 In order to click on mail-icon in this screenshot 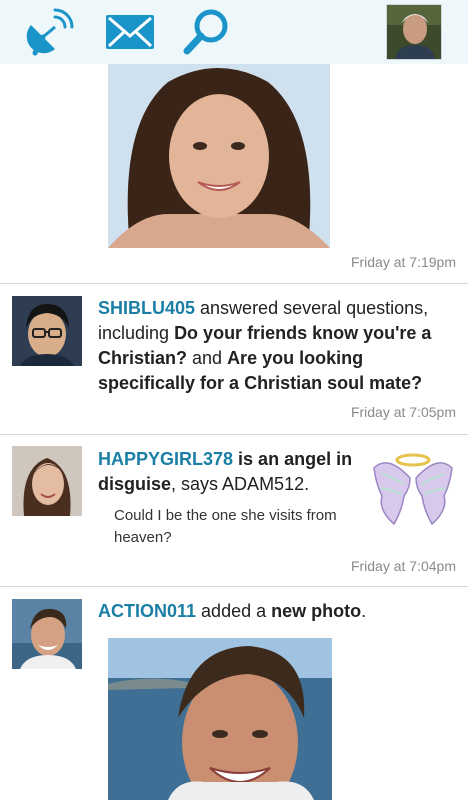, I will do `click(130, 32)`.